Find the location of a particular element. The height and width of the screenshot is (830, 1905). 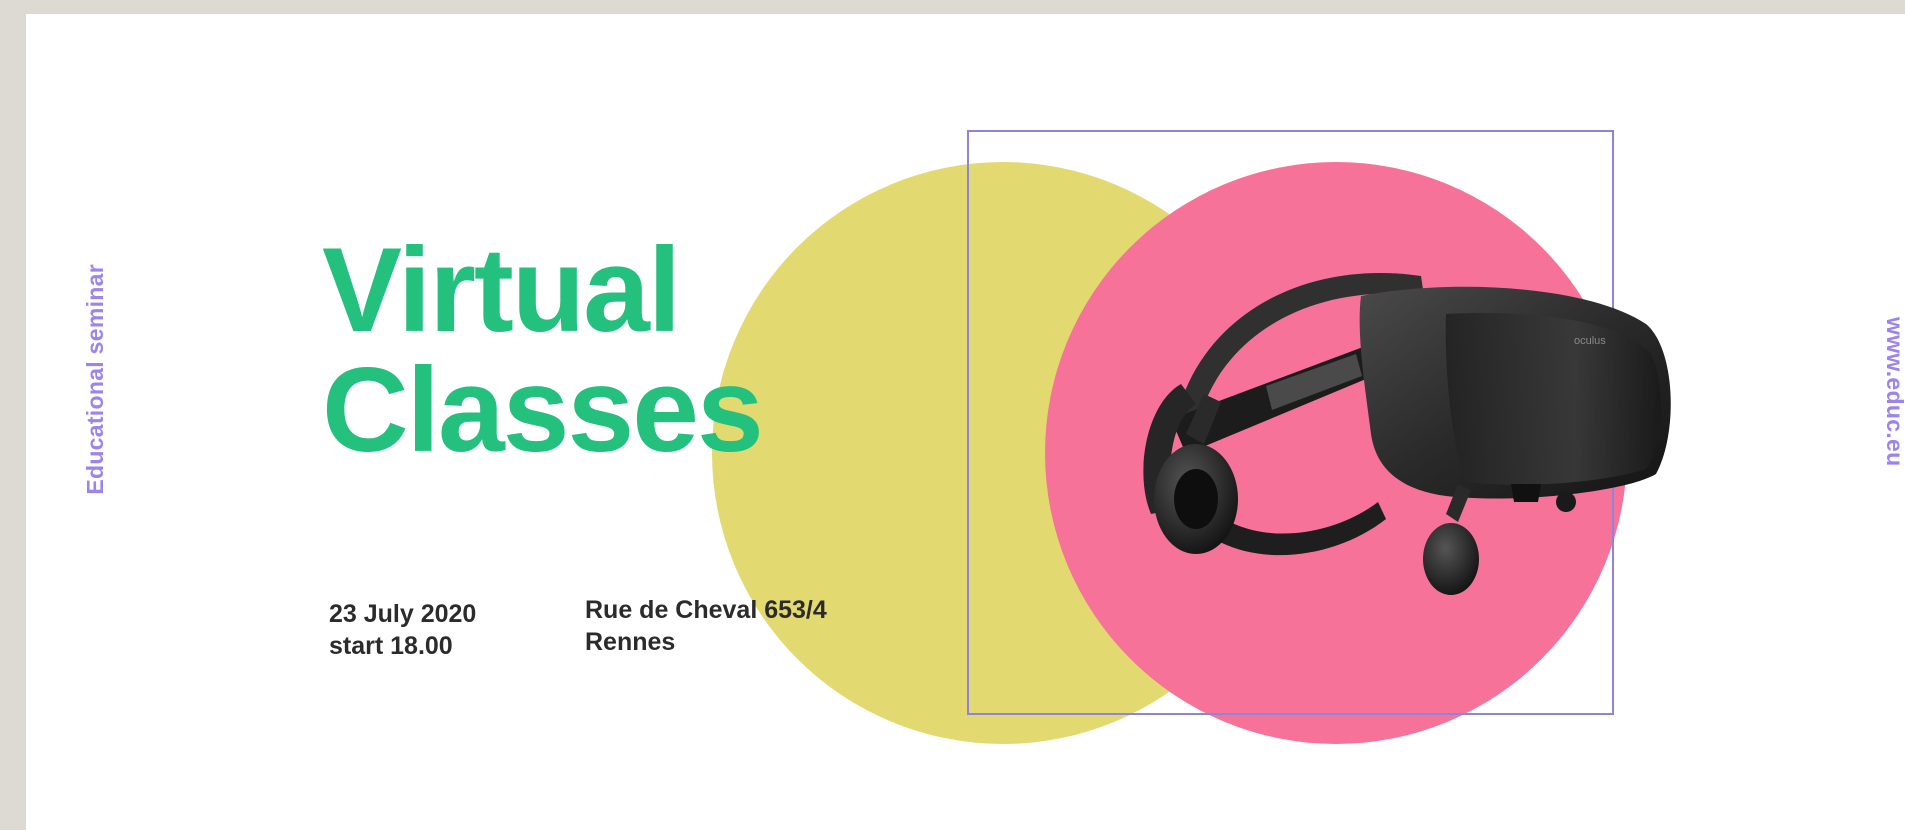

side-label-website: www.educ.eu is located at coordinates (1893, 391).